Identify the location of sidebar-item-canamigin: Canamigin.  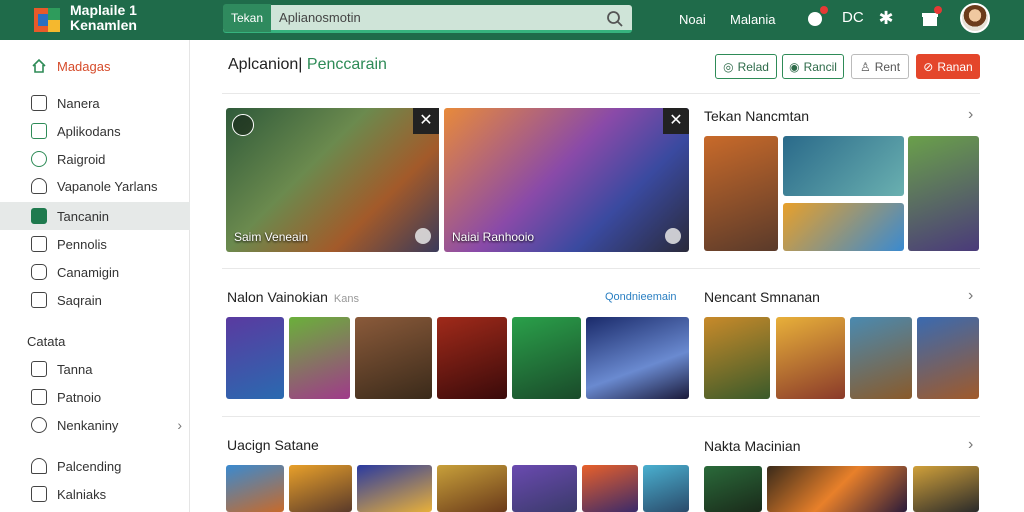
(95, 272).